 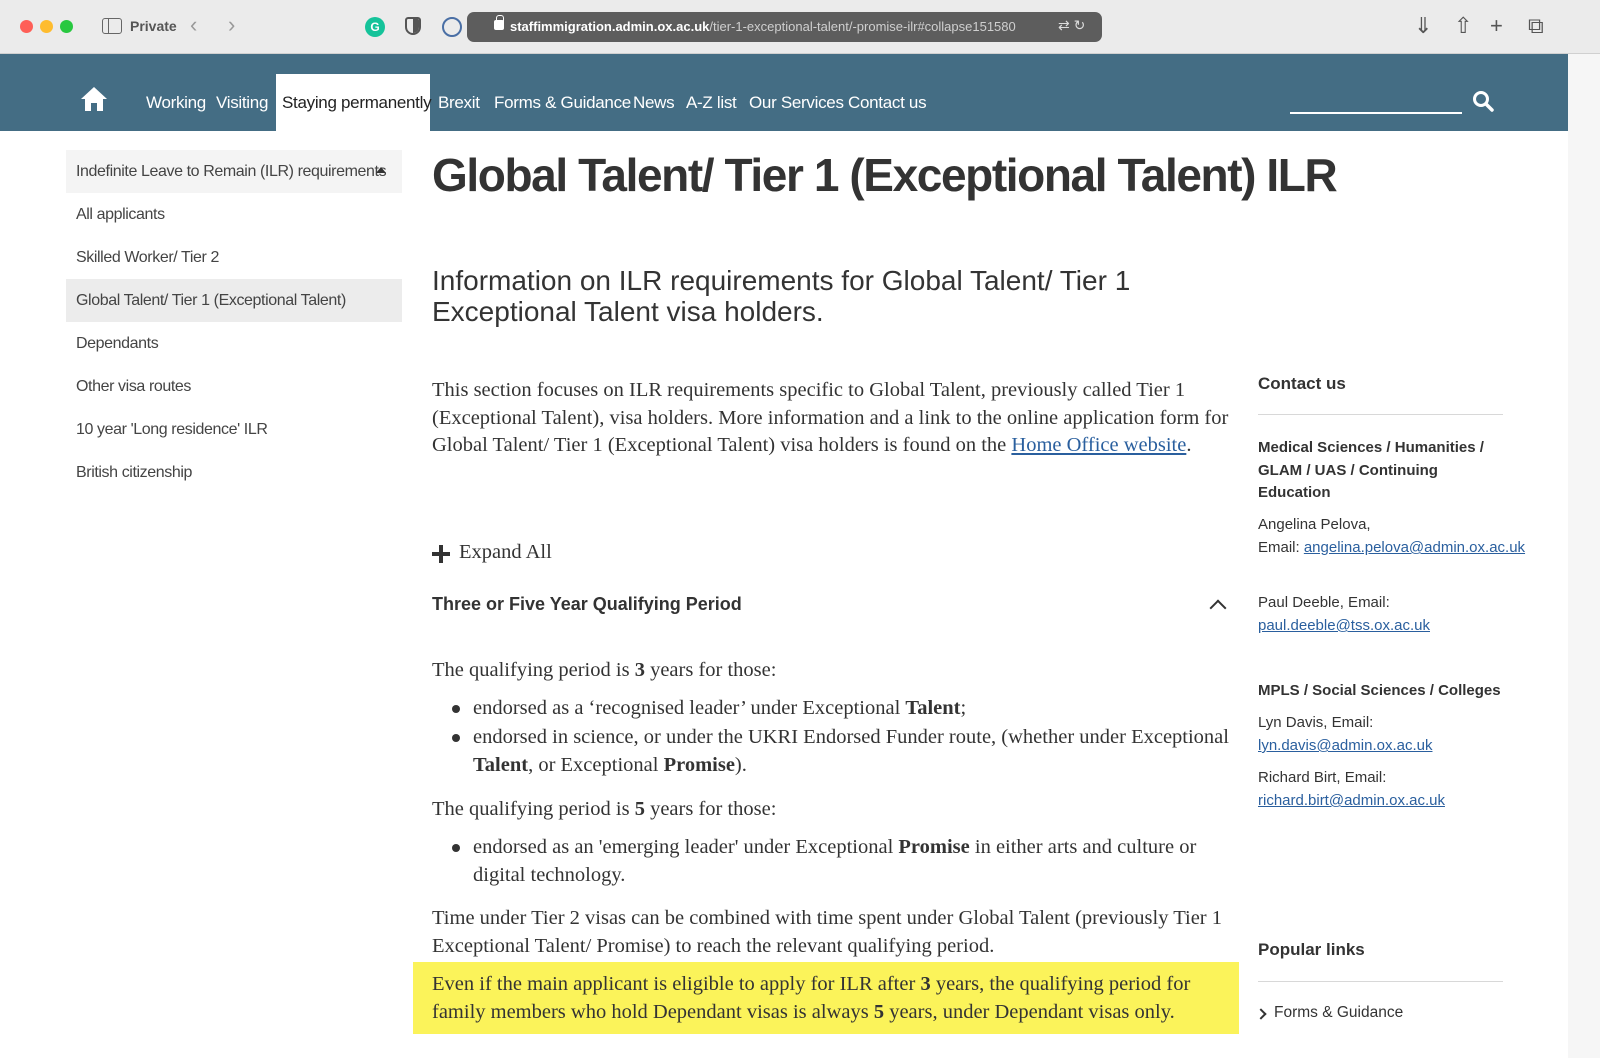 I want to click on contact-name: Angelina Pelova,, so click(x=1314, y=524).